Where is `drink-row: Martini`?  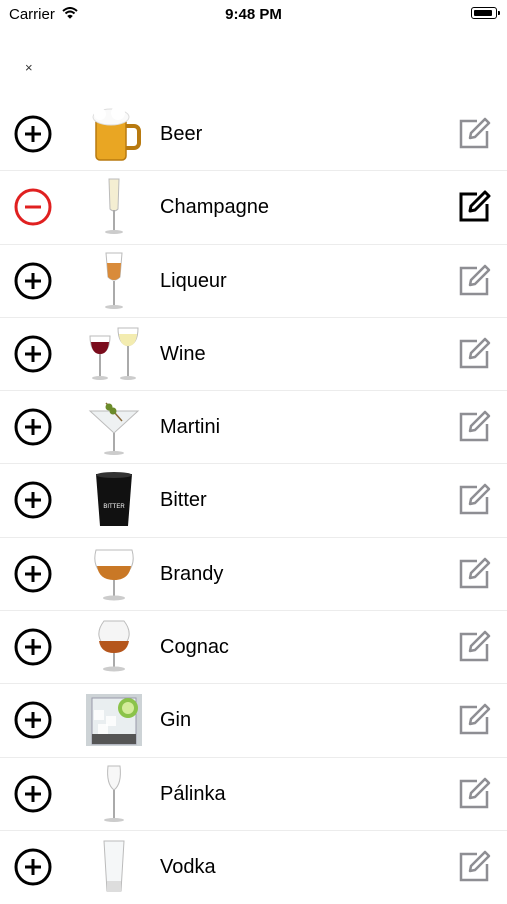
drink-row: Martini is located at coordinates (253, 428).